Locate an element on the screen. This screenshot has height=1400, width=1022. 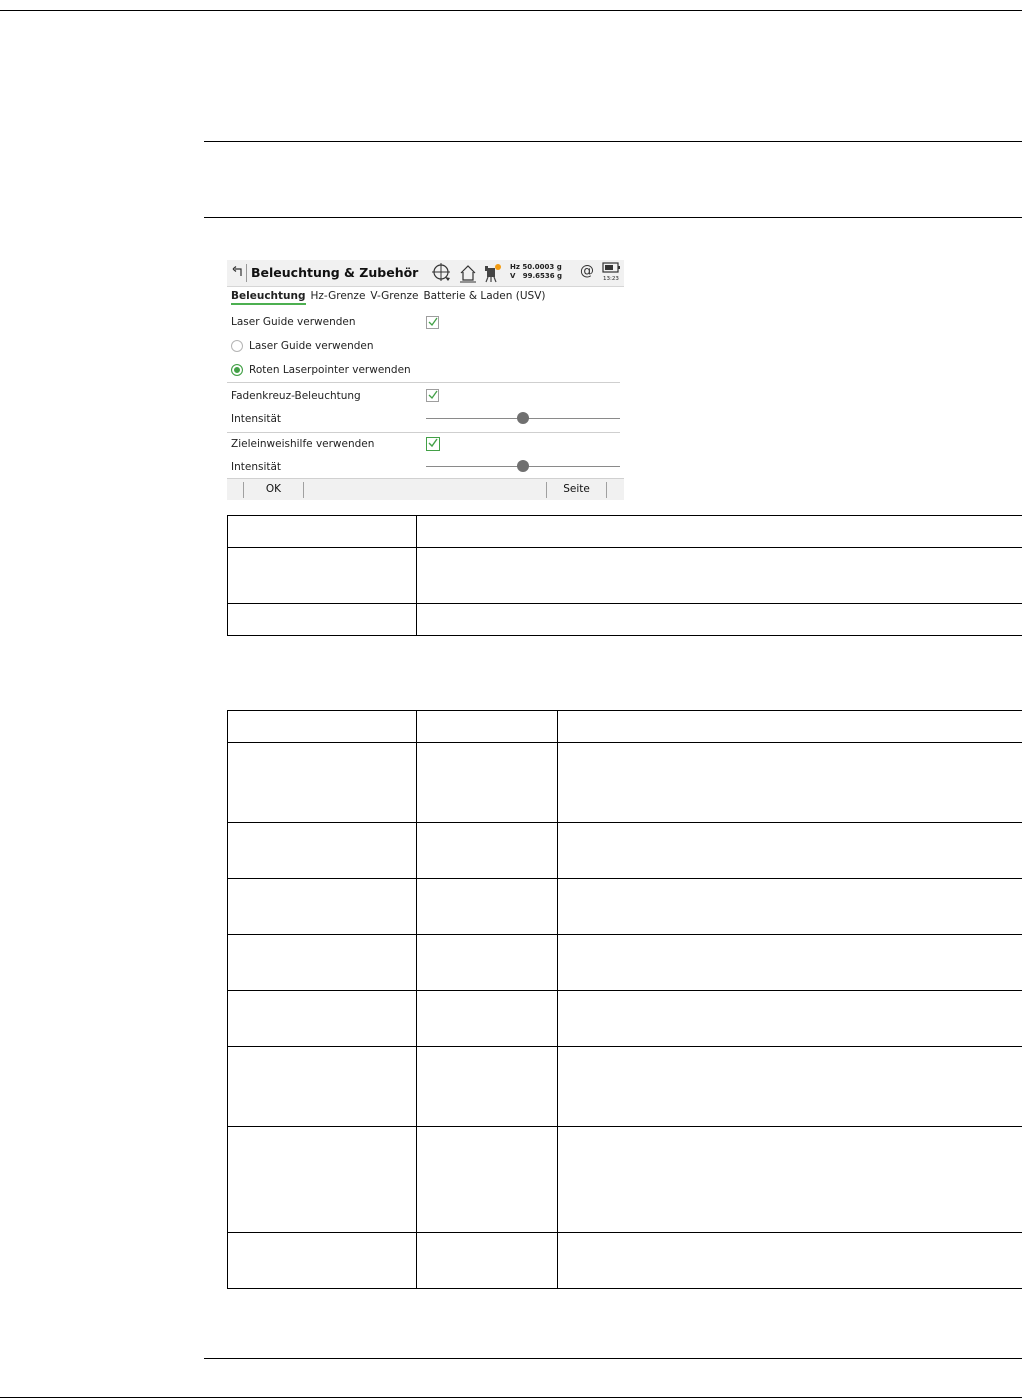
intensity-label-1: Intensität is located at coordinates (256, 419).